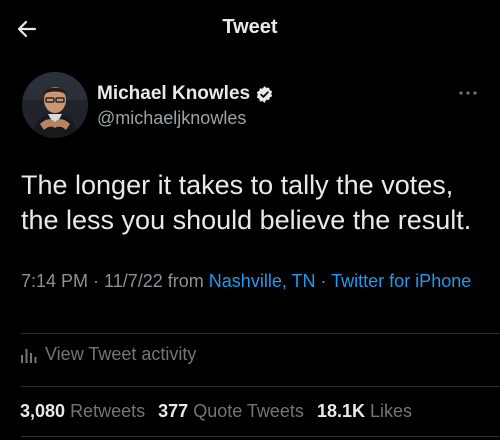 The height and width of the screenshot is (440, 500). I want to click on tweet-date: 11/7/22, so click(133, 281).